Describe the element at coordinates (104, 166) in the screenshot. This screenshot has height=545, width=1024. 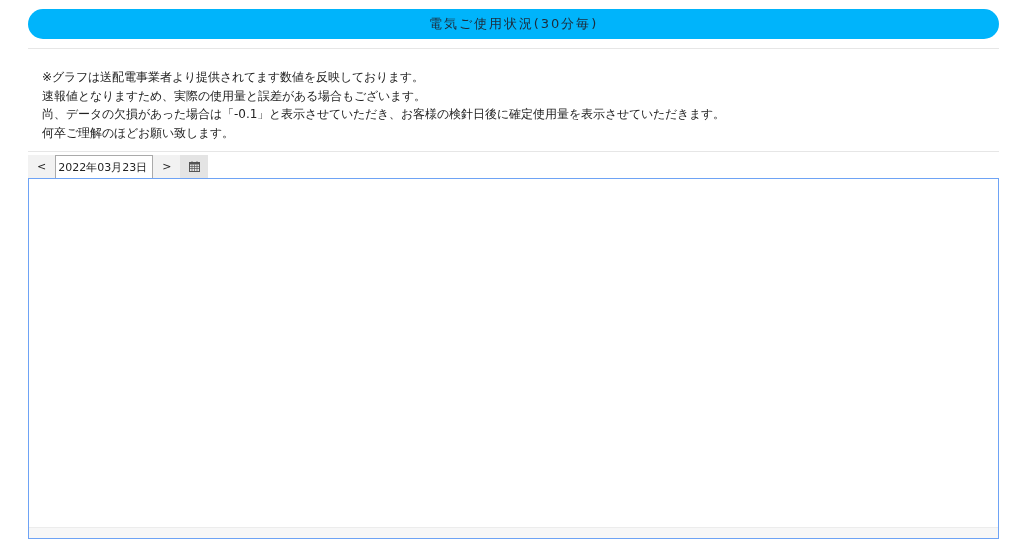
I see `date-field: 2022年03月23日` at that location.